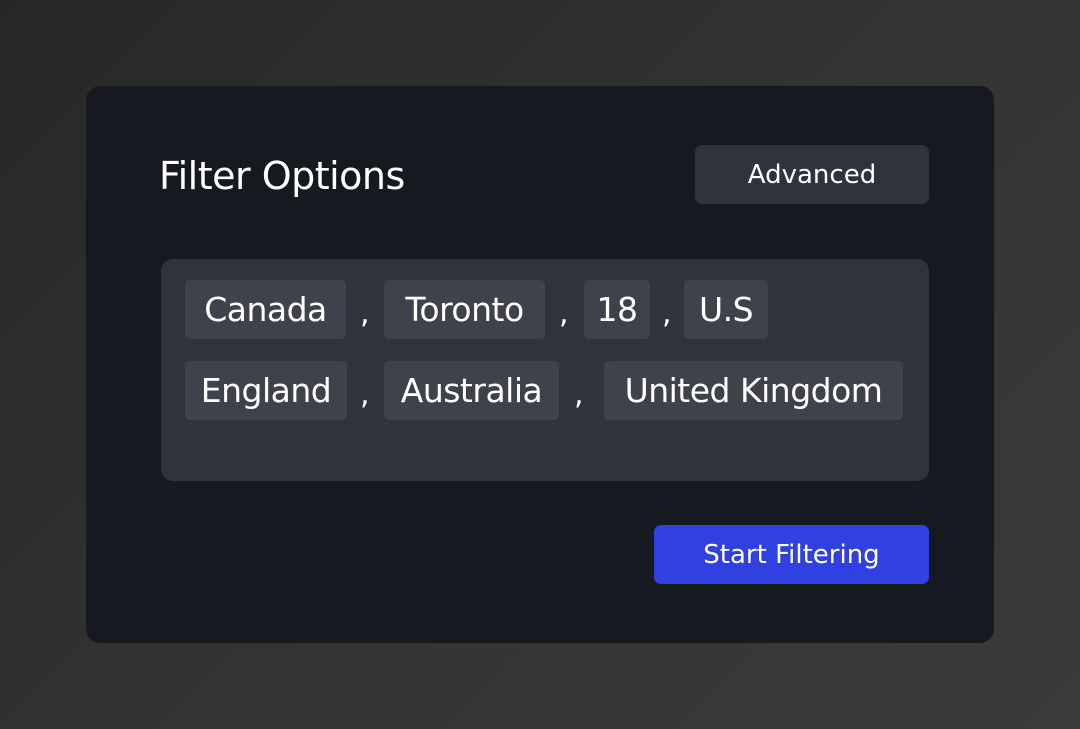 Image resolution: width=1080 pixels, height=729 pixels. I want to click on tag-australia: Australia, so click(471, 390).